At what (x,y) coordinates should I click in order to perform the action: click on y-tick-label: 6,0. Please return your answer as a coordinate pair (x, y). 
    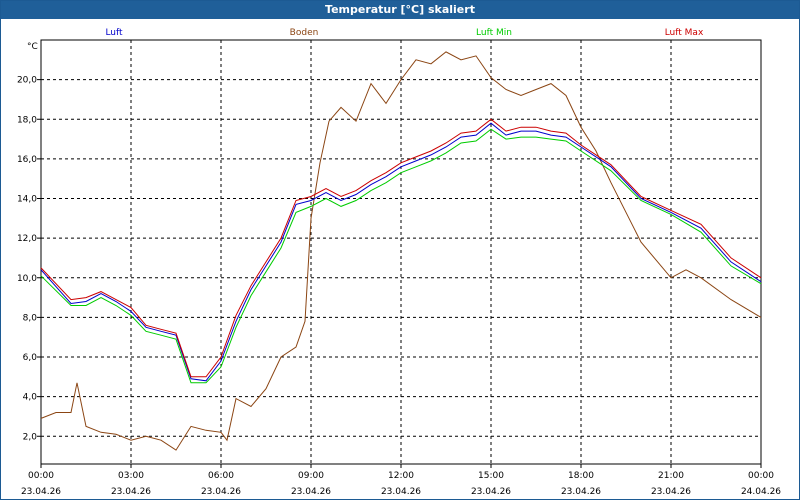
    Looking at the image, I should click on (30, 358).